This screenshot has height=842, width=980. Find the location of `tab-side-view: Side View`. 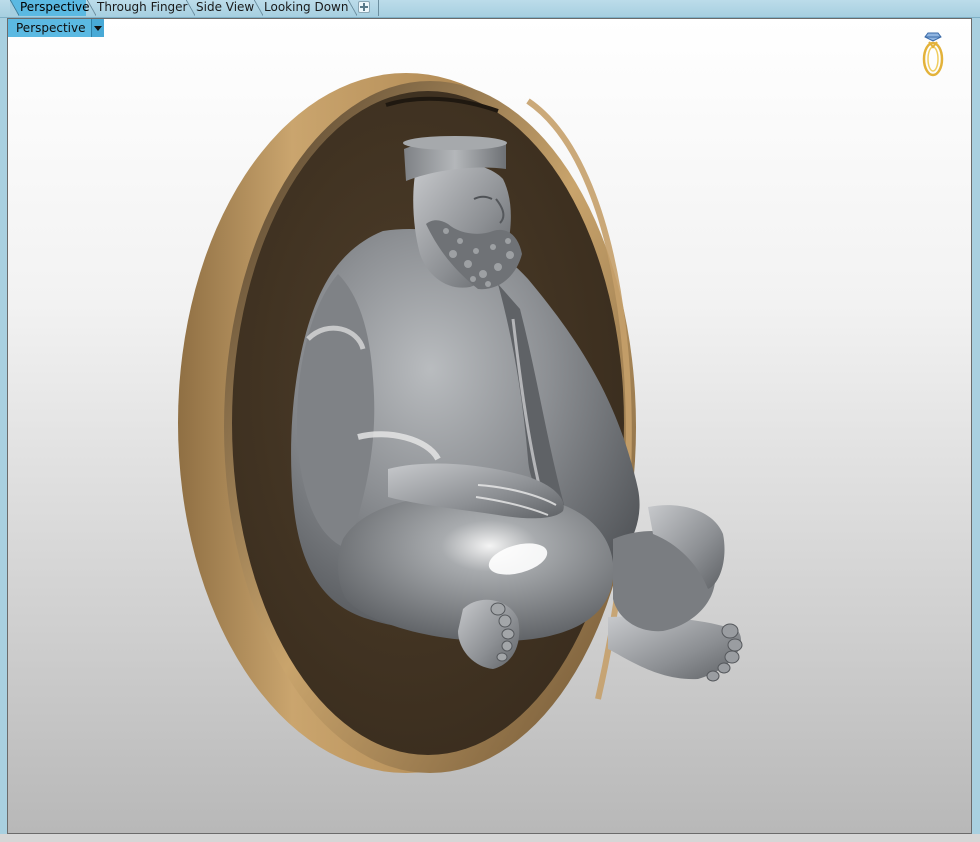

tab-side-view: Side View is located at coordinates (220, 8).